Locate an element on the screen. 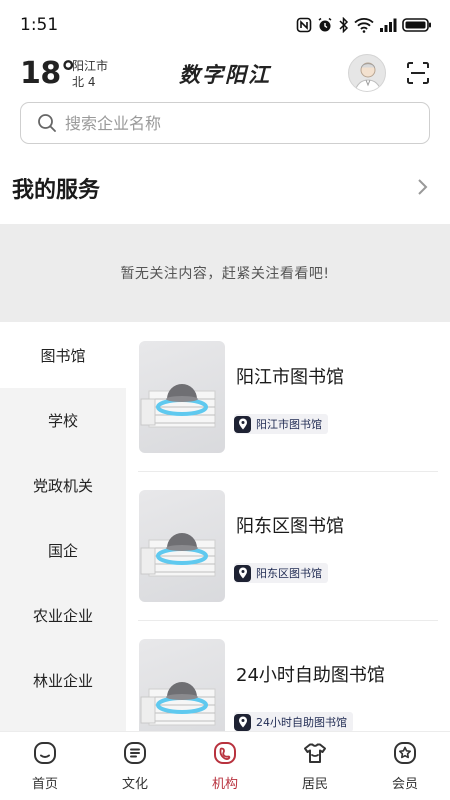 The height and width of the screenshot is (800, 450). category-school: 学校 is located at coordinates (63, 420).